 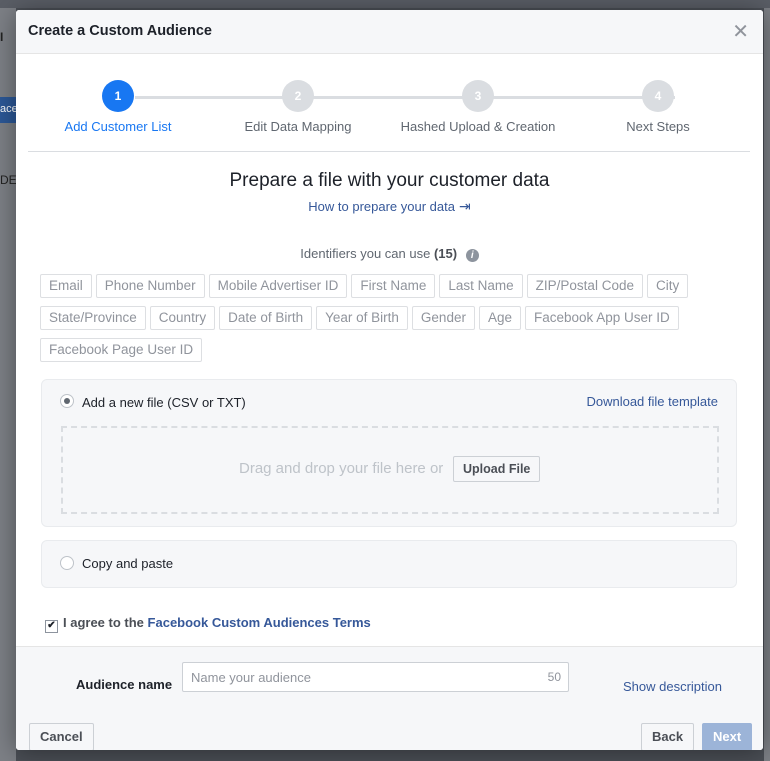 What do you see at coordinates (464, 206) in the screenshot?
I see `external-link-icon: ⇥` at bounding box center [464, 206].